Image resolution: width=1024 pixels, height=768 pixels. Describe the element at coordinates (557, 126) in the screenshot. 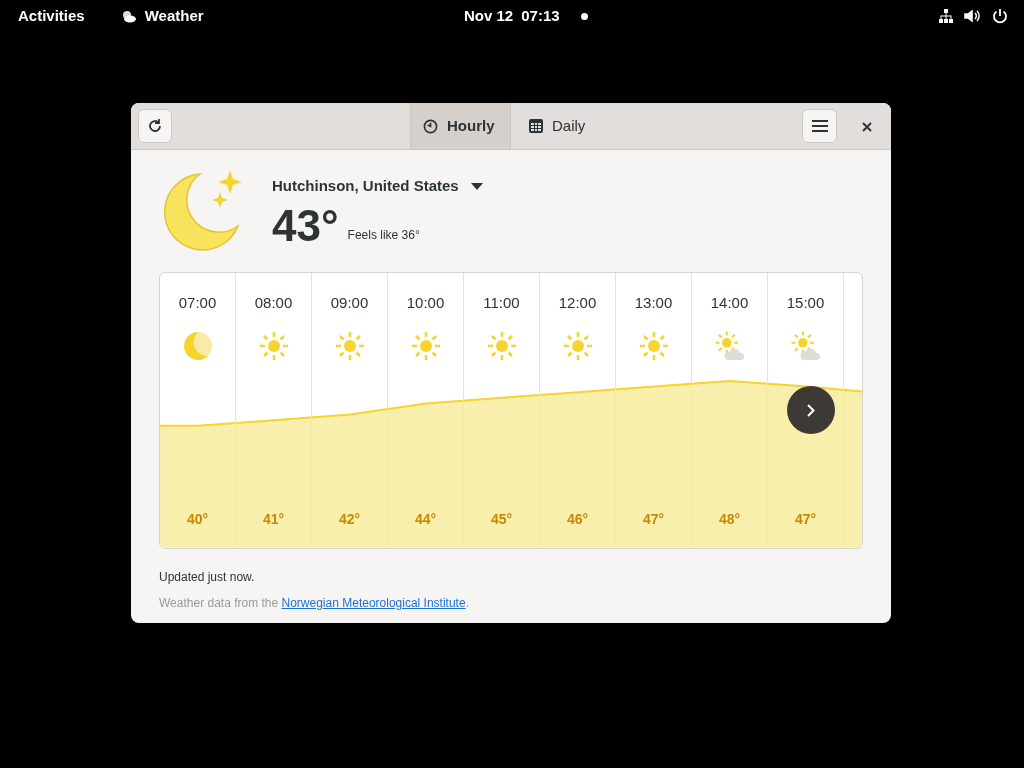

I see `view-tab: Daily` at that location.